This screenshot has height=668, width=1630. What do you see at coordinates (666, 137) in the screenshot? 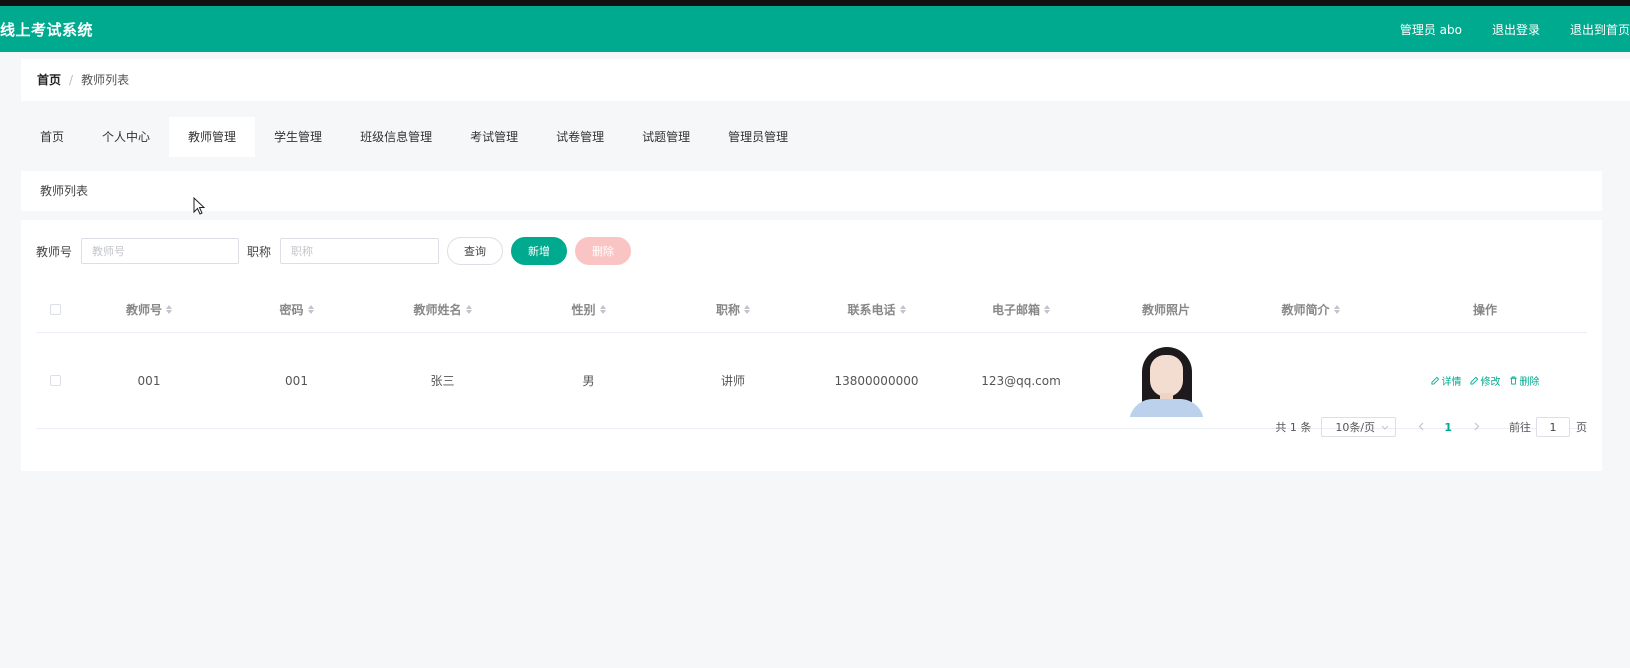
I see `tab-question-management: 试题管理` at bounding box center [666, 137].